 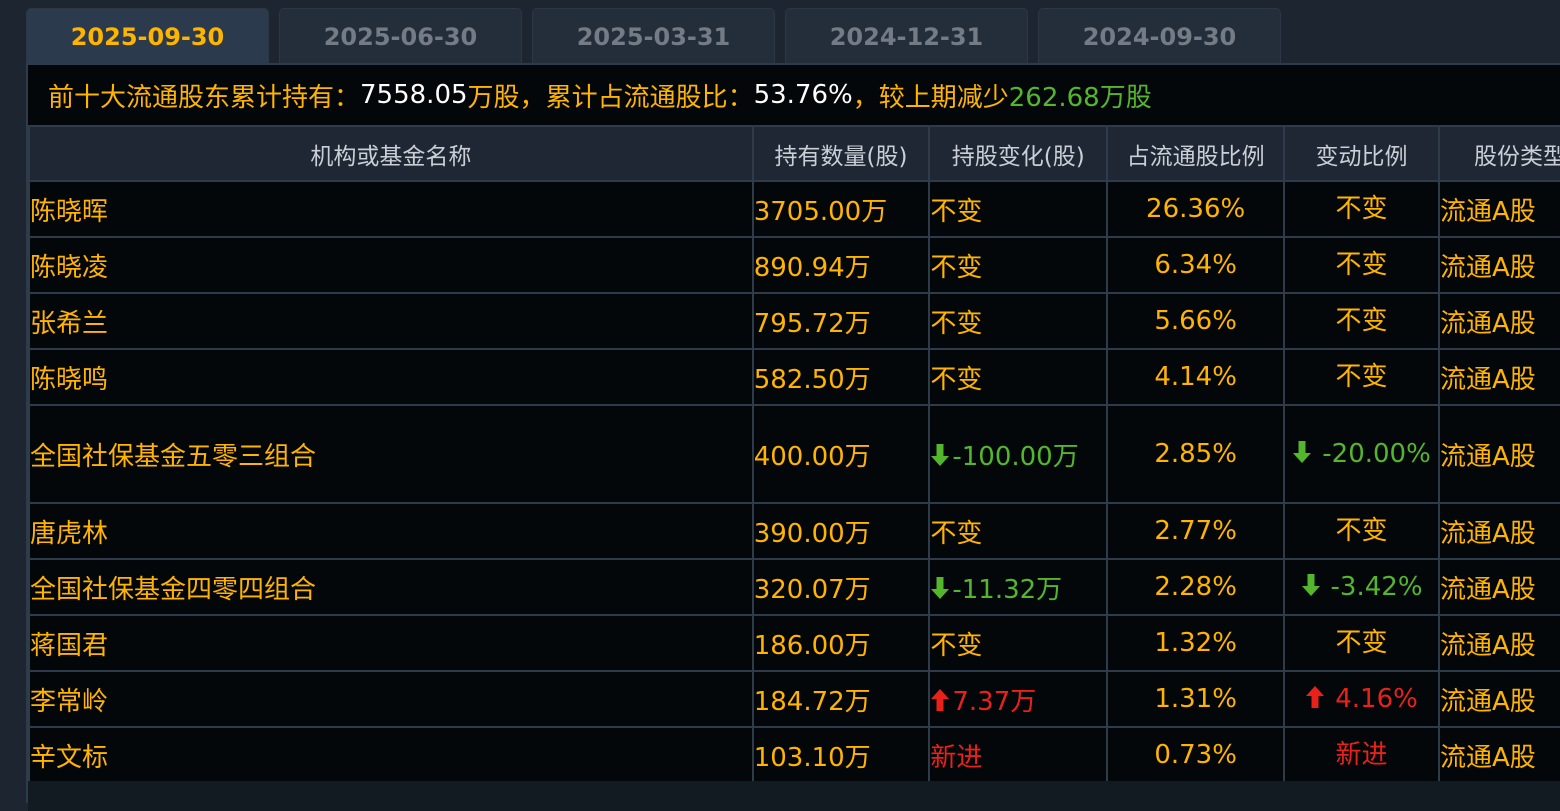 I want to click on float-ratio-text: 2.28%, so click(x=1195, y=587).